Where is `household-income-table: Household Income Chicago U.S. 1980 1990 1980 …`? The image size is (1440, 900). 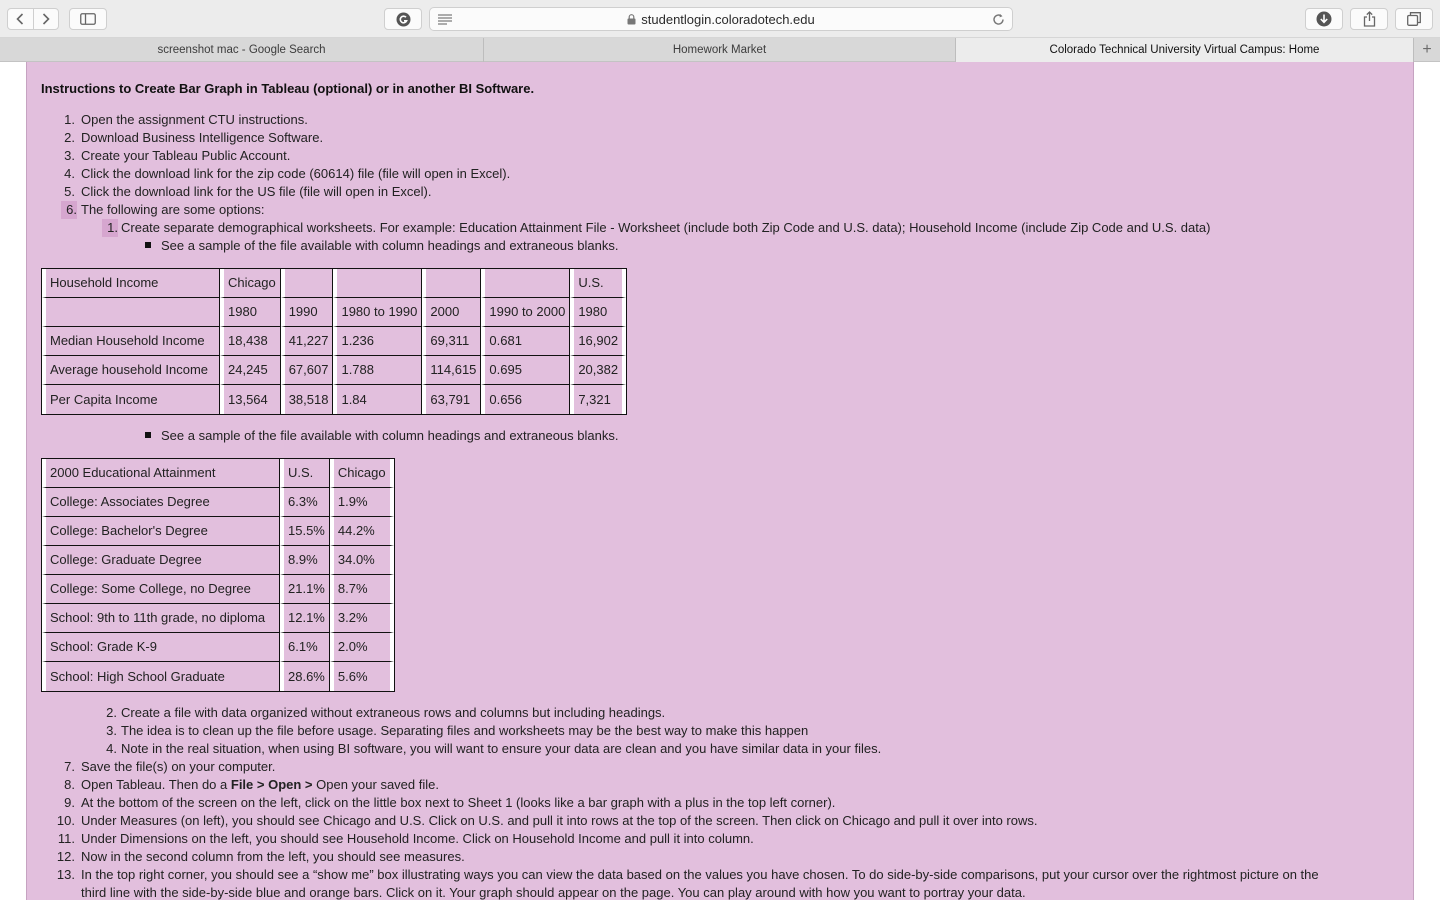 household-income-table: Household Income Chicago U.S. 1980 1990 1980 … is located at coordinates (334, 341).